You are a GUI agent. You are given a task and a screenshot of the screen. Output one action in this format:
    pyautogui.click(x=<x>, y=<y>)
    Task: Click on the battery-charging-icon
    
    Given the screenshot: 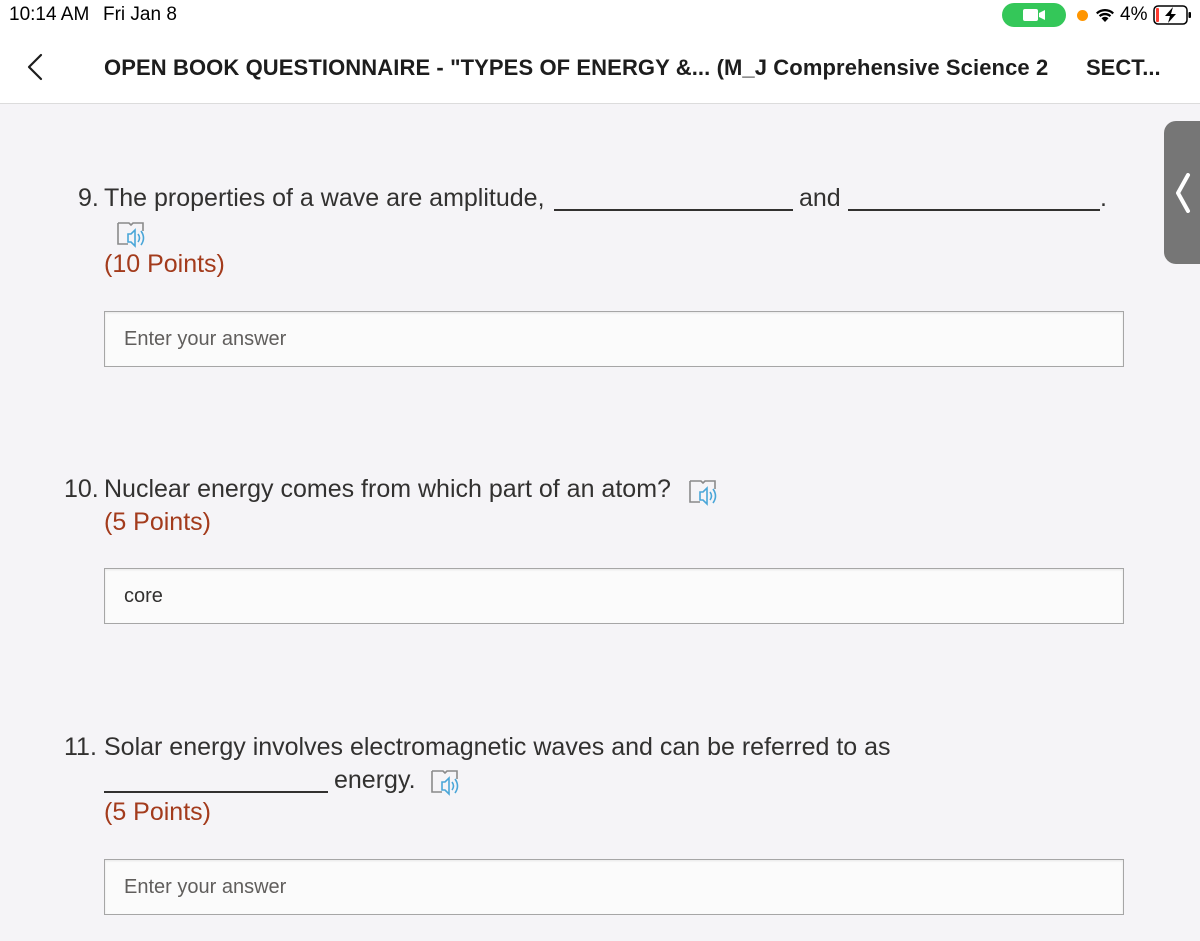 What is the action you would take?
    pyautogui.click(x=1172, y=15)
    